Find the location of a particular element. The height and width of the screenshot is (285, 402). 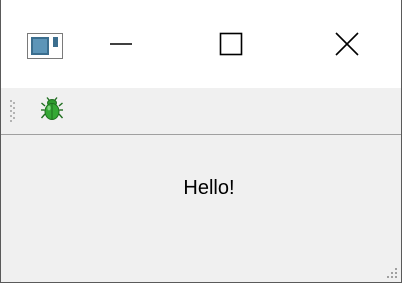

bug-icon is located at coordinates (52, 111).